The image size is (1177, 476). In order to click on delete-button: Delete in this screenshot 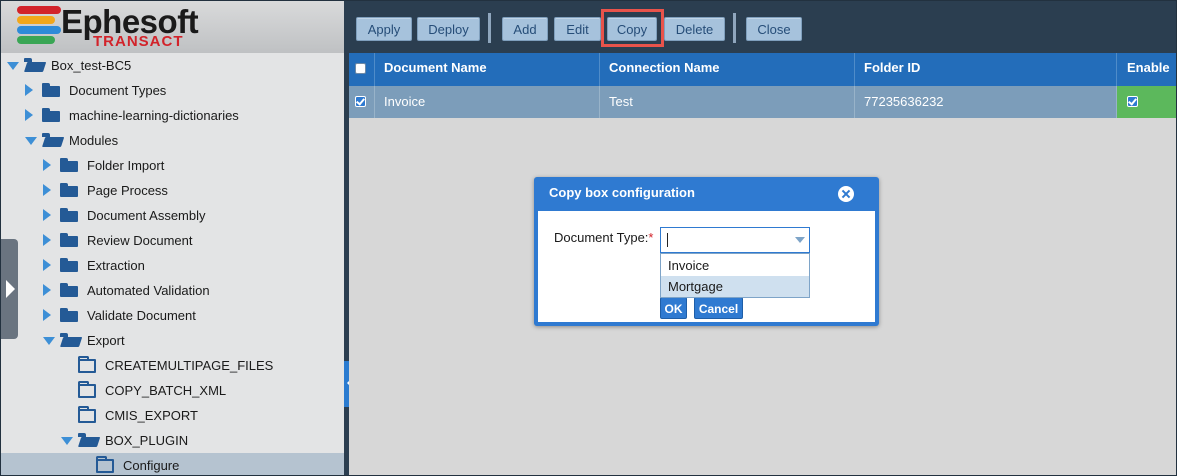, I will do `click(694, 29)`.